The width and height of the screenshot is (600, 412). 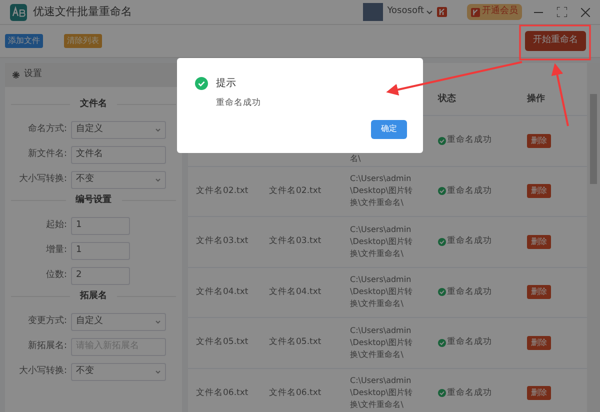 I want to click on section-title: 文件名, so click(x=93, y=104).